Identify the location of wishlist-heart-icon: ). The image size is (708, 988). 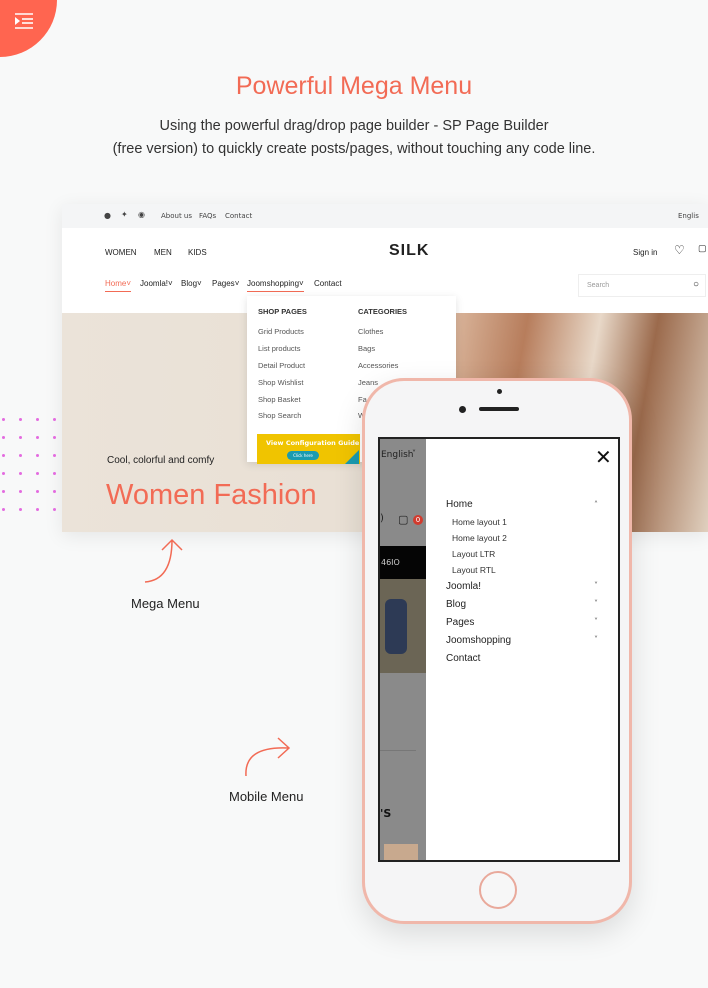
(382, 518).